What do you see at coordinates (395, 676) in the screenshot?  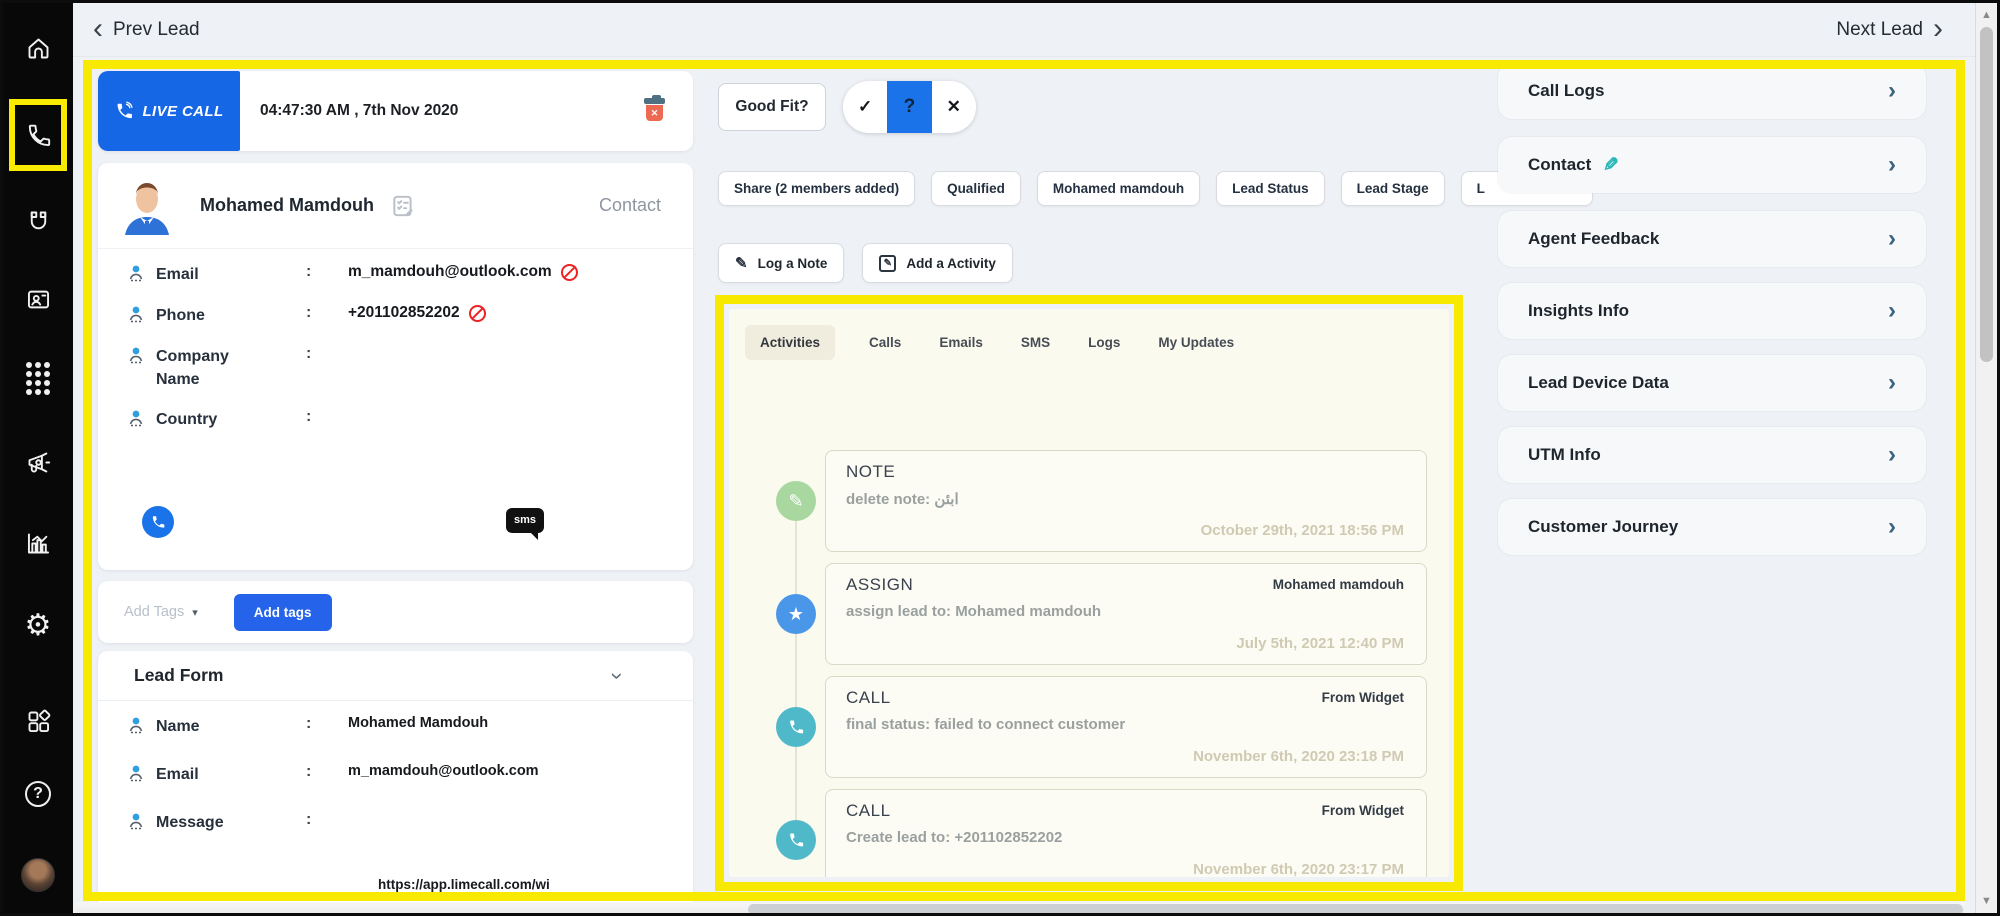 I see `lead-form-header: Lead Form ›` at bounding box center [395, 676].